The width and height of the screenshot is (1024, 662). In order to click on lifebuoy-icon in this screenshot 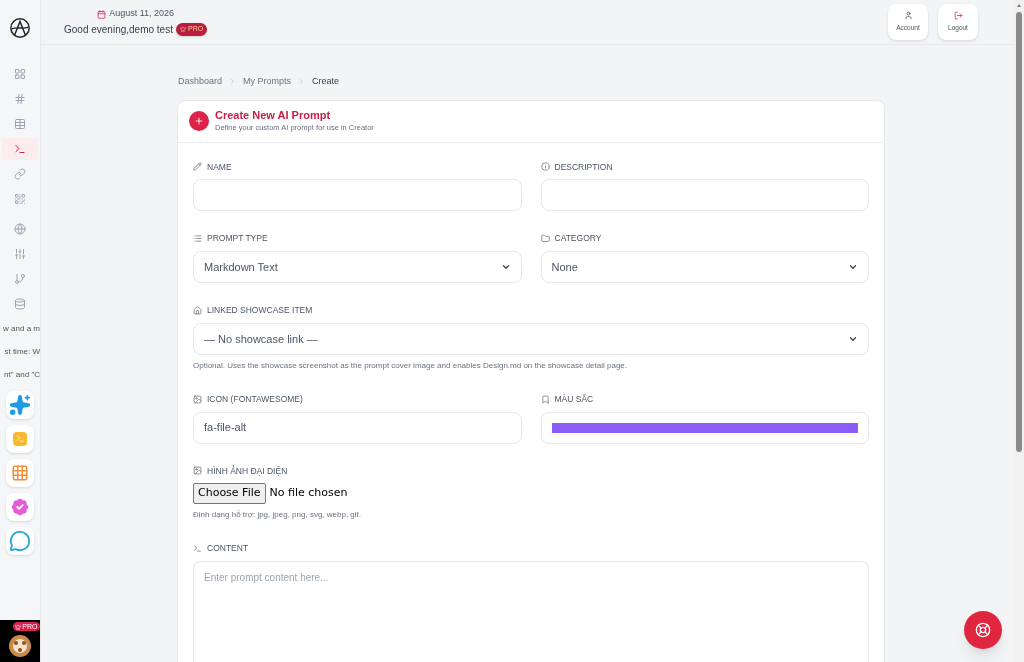, I will do `click(983, 630)`.